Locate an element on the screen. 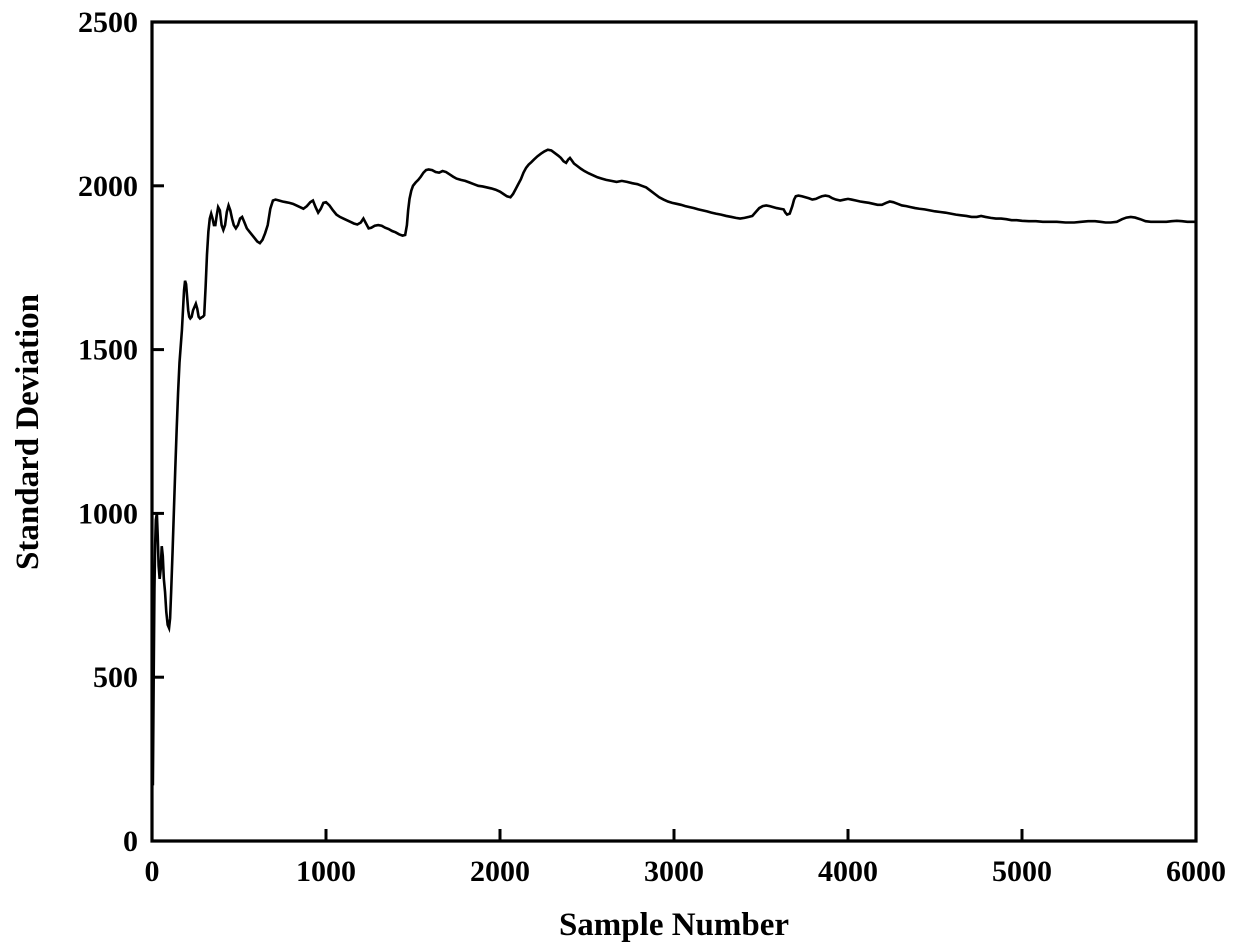 The image size is (1240, 950). x-tick-label: 5000 is located at coordinates (1022, 871).